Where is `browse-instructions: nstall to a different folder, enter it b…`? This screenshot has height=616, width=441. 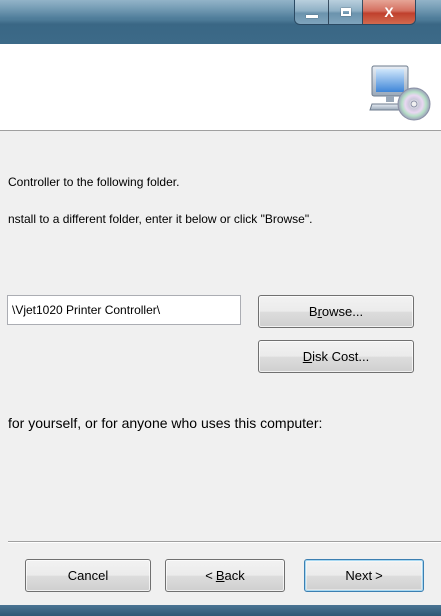 browse-instructions: nstall to a different folder, enter it b… is located at coordinates (160, 219).